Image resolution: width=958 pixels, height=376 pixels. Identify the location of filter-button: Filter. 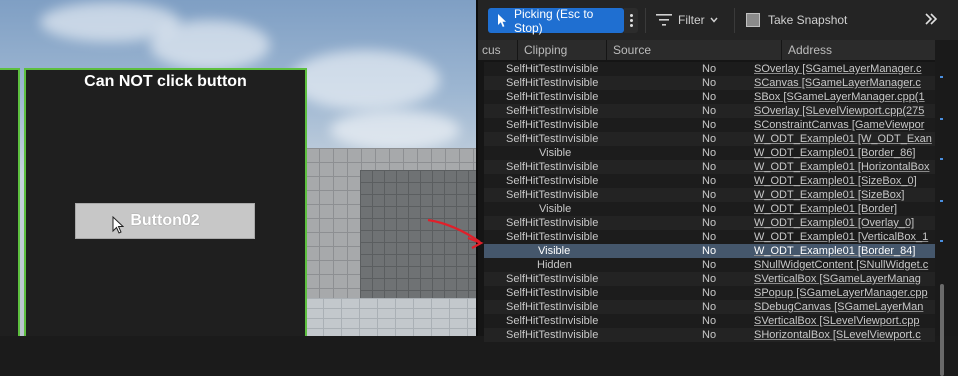
(687, 20).